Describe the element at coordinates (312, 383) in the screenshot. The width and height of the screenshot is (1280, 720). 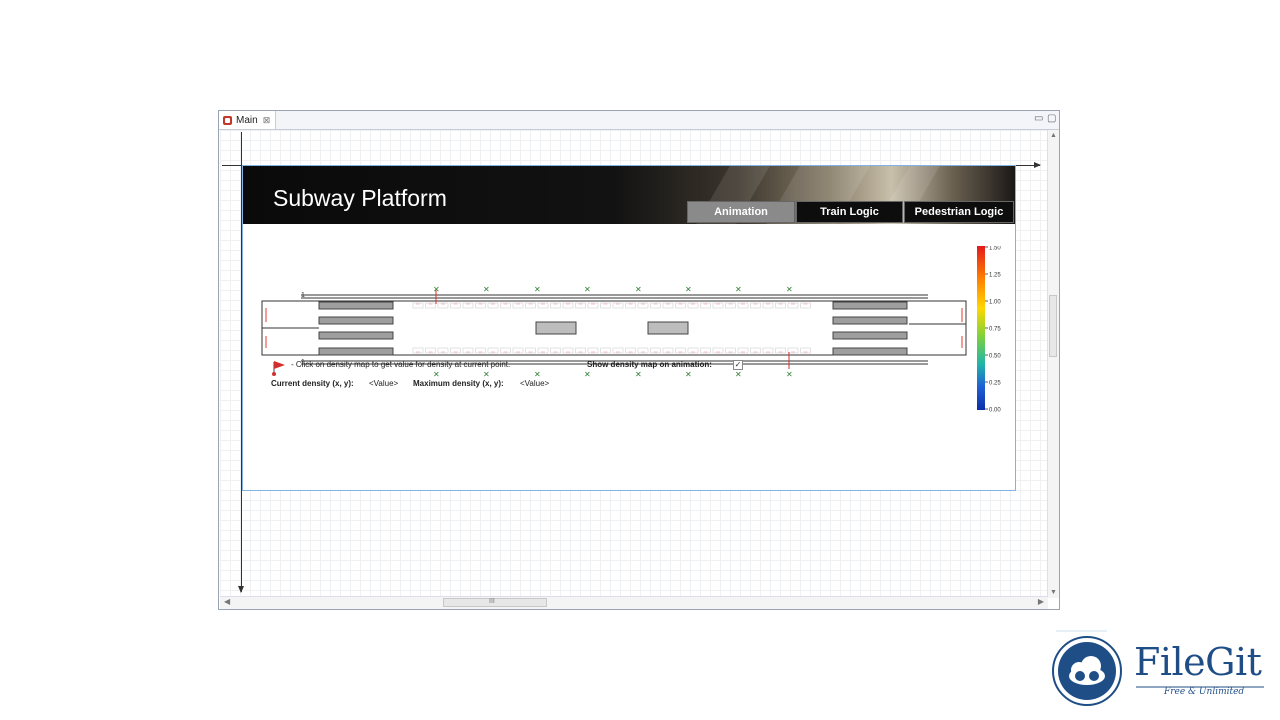
I see `current-density-label: Current density (x, y):` at that location.